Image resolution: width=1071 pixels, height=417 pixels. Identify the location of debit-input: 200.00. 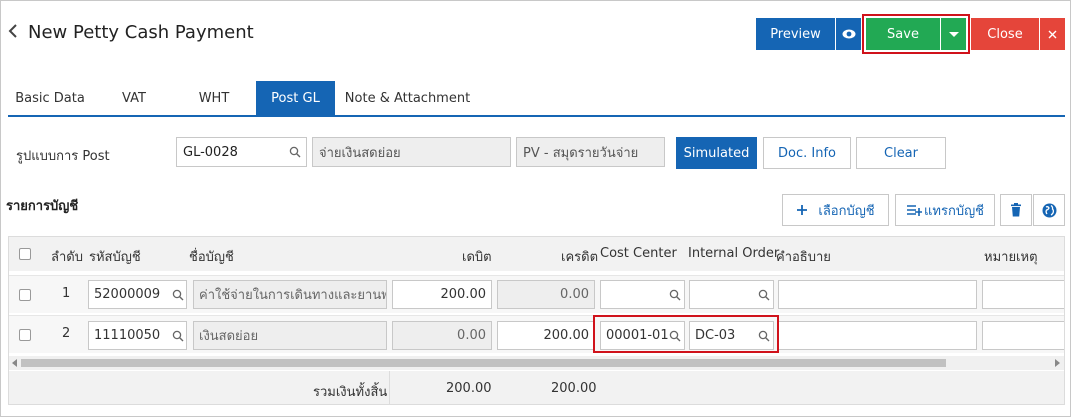
(442, 294).